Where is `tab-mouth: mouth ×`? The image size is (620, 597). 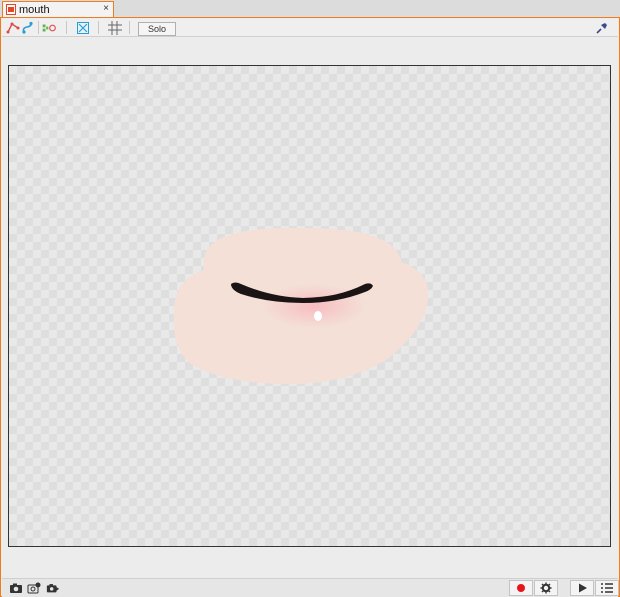 tab-mouth: mouth × is located at coordinates (58, 9).